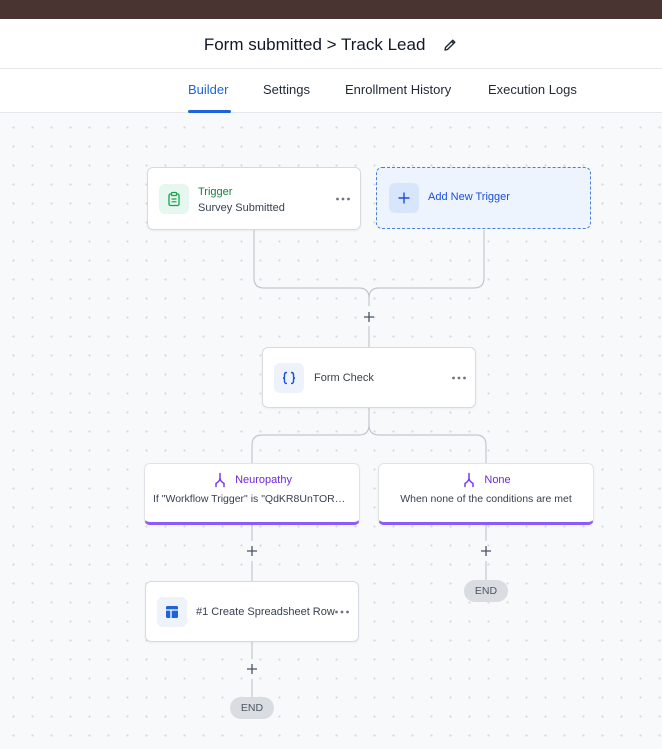 Image resolution: width=662 pixels, height=749 pixels. Describe the element at coordinates (497, 480) in the screenshot. I see `branch-name: None` at that location.